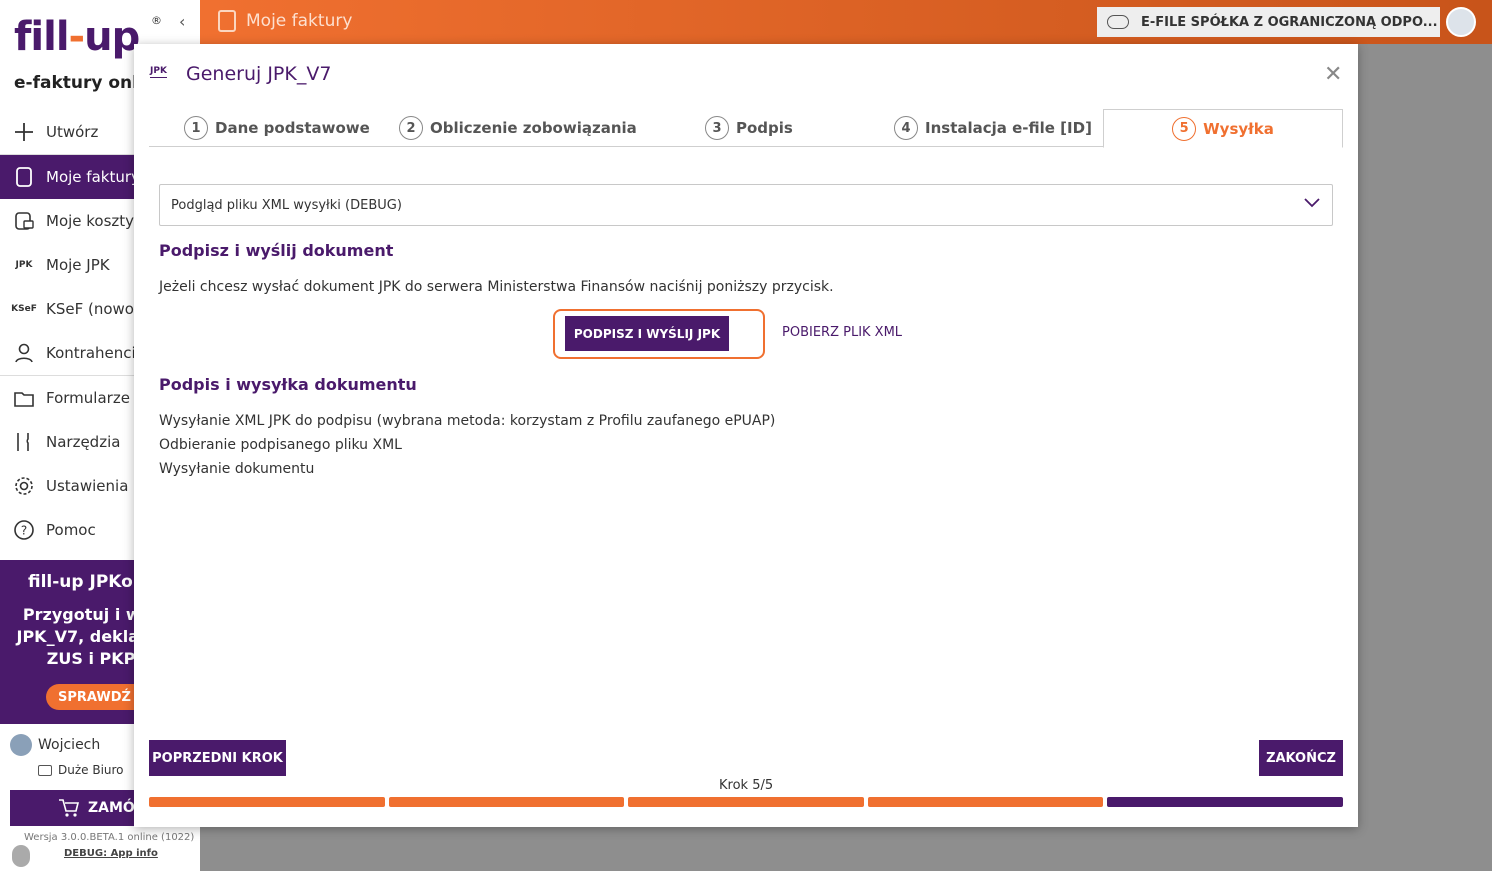 The height and width of the screenshot is (871, 1492). Describe the element at coordinates (1008, 128) in the screenshot. I see `tab-label: Instalacja e-file [ID]` at that location.